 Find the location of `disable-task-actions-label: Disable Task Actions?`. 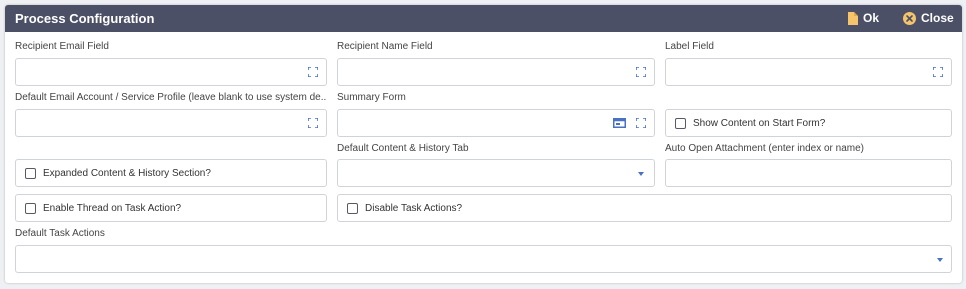

disable-task-actions-label: Disable Task Actions? is located at coordinates (414, 208).